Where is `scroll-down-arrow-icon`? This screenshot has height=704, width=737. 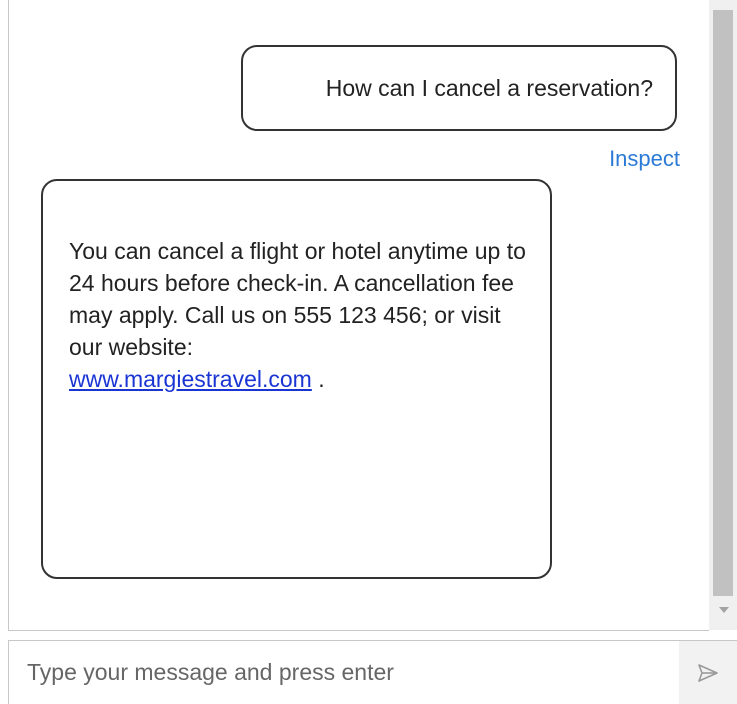 scroll-down-arrow-icon is located at coordinates (724, 610).